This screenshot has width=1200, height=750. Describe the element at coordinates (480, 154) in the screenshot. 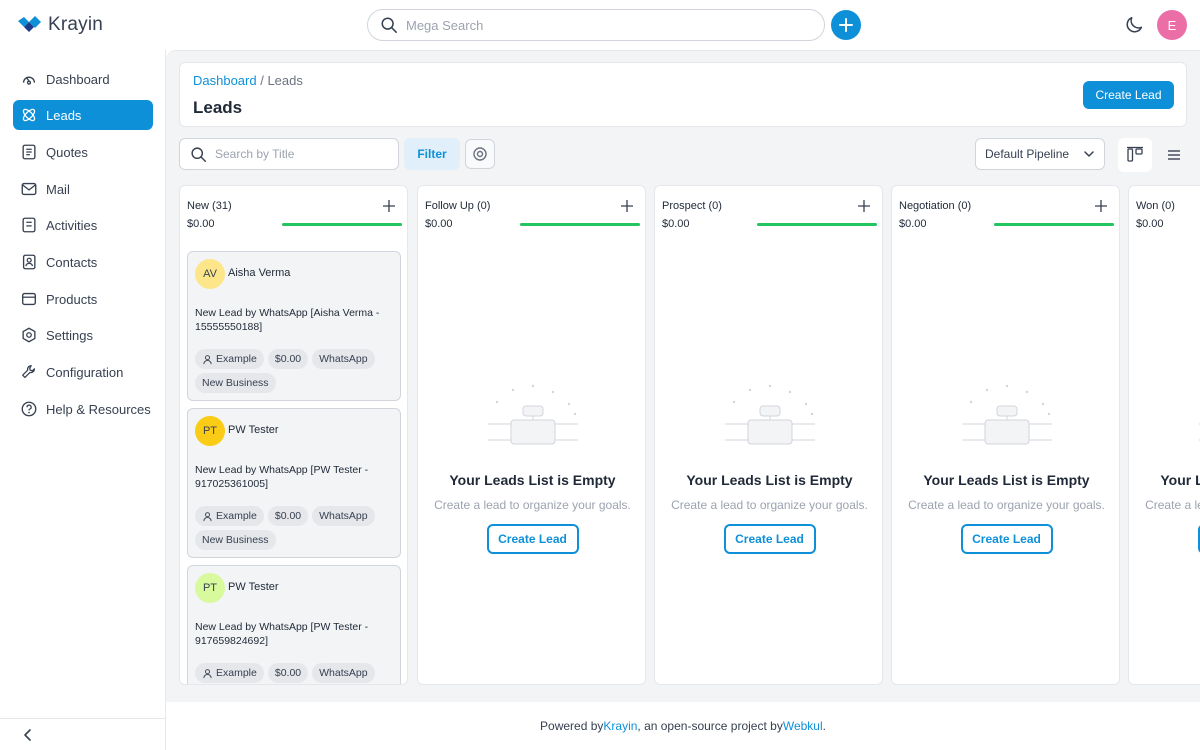

I see `view-toggle-button` at that location.